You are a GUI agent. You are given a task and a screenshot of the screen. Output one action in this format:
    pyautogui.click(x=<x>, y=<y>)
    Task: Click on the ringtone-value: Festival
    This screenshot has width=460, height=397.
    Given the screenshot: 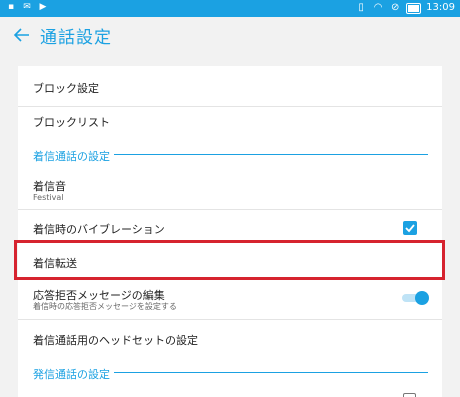 What is the action you would take?
    pyautogui.click(x=48, y=197)
    